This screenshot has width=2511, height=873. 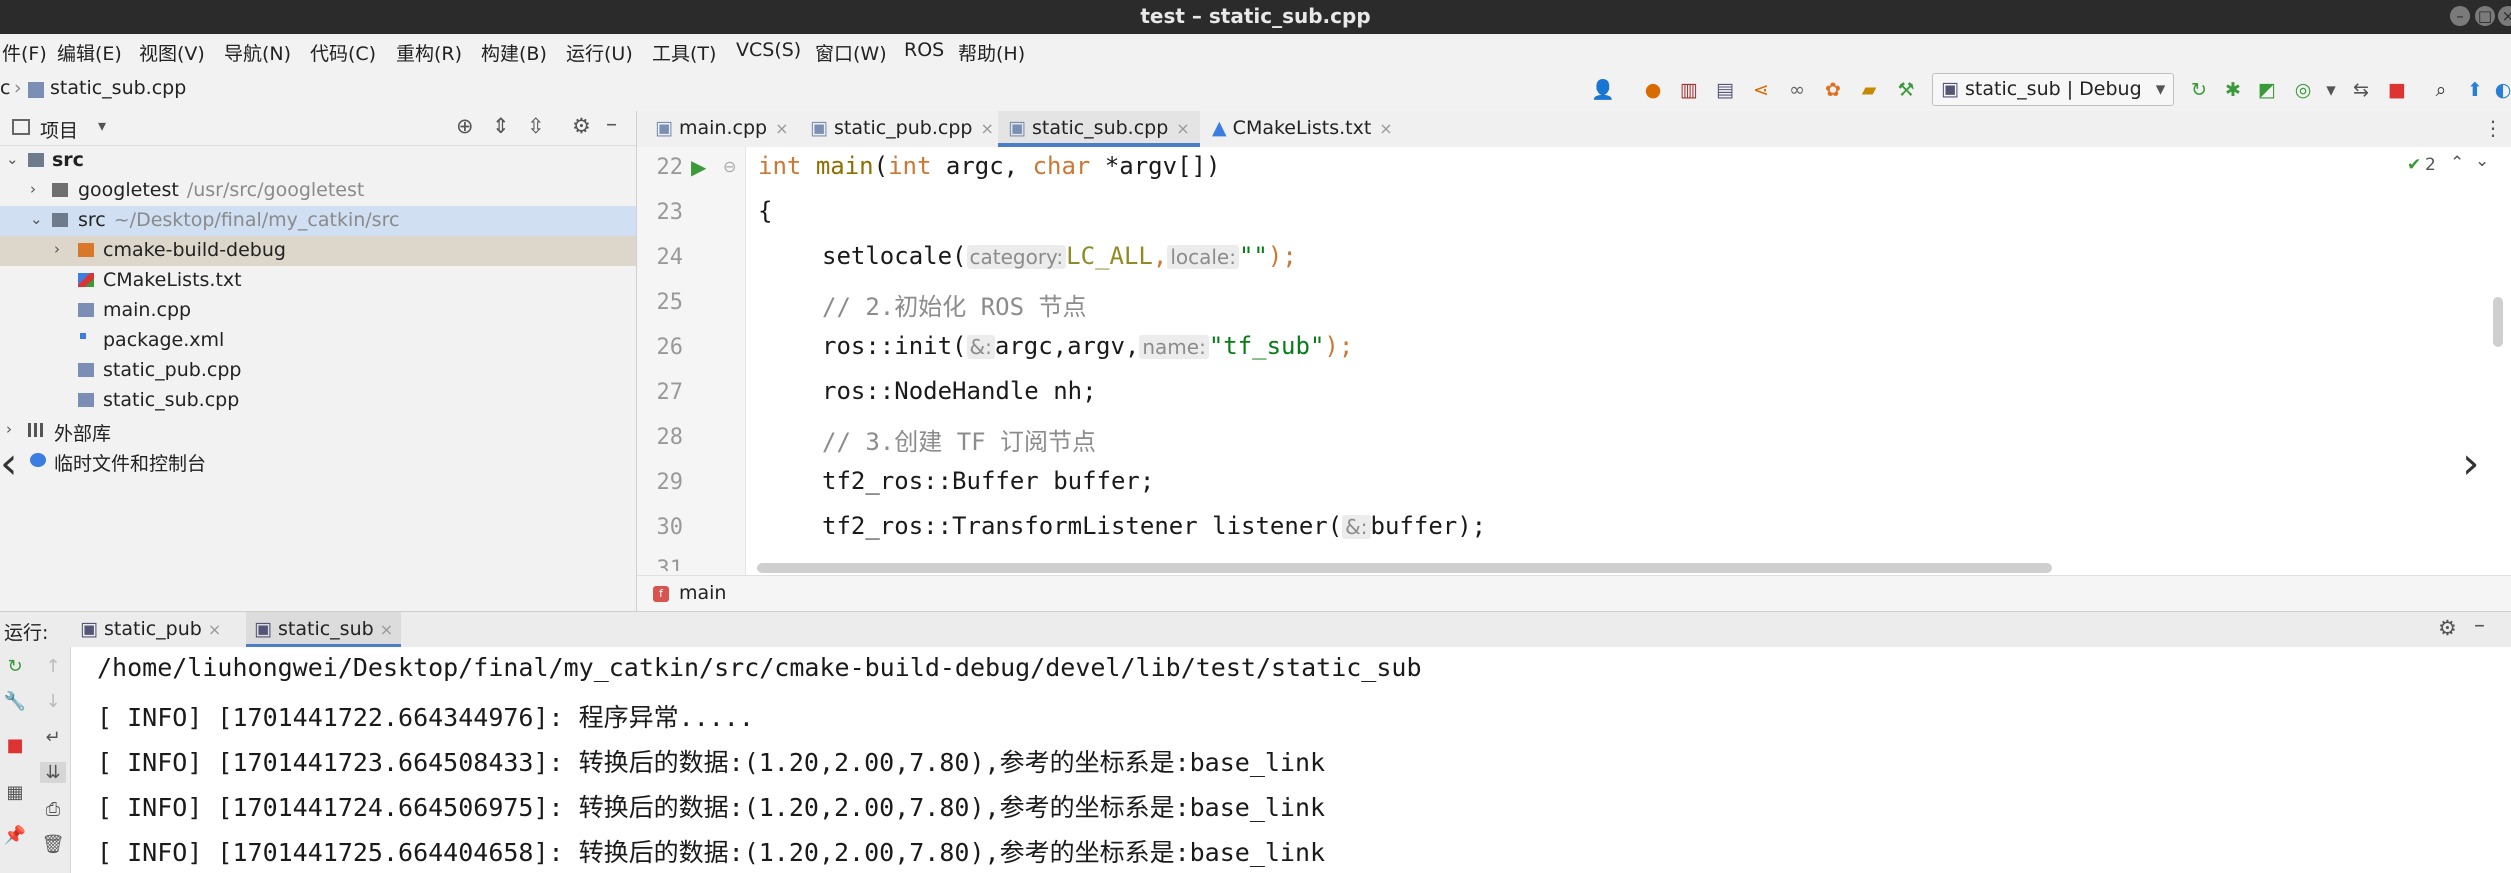 What do you see at coordinates (2233, 90) in the screenshot?
I see `debug-icon: ✱` at bounding box center [2233, 90].